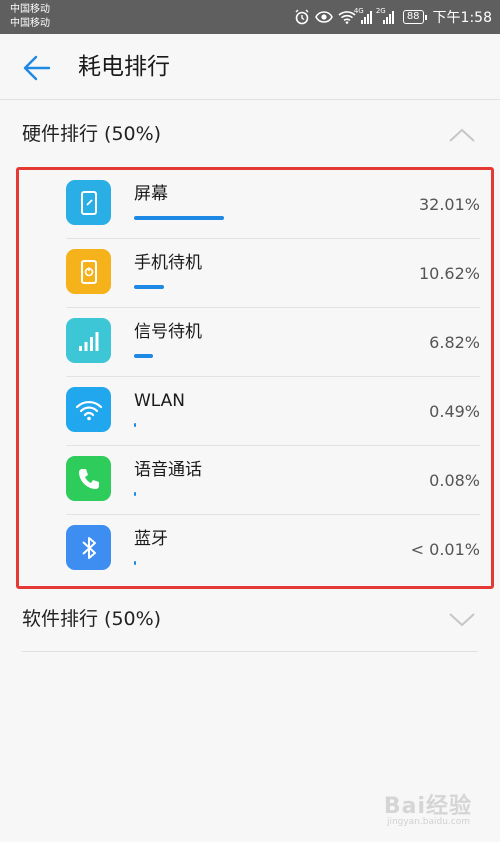 This screenshot has height=842, width=500. I want to click on item-name: 蓝牙, so click(151, 539).